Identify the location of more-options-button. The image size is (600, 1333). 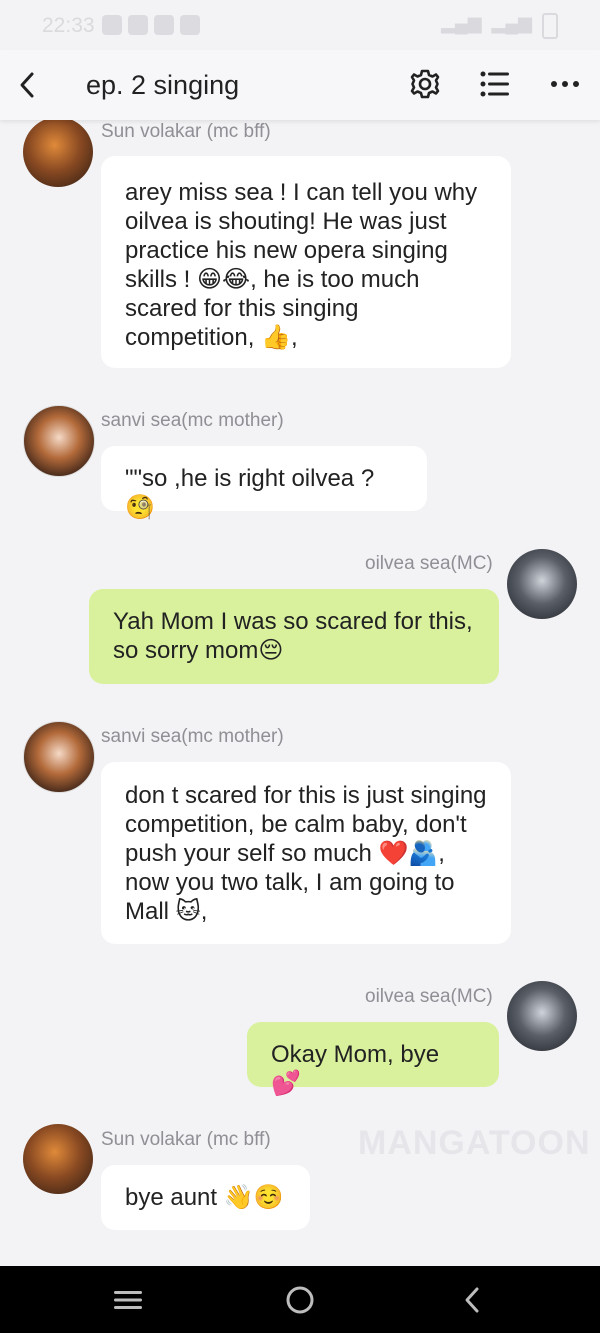
(565, 84).